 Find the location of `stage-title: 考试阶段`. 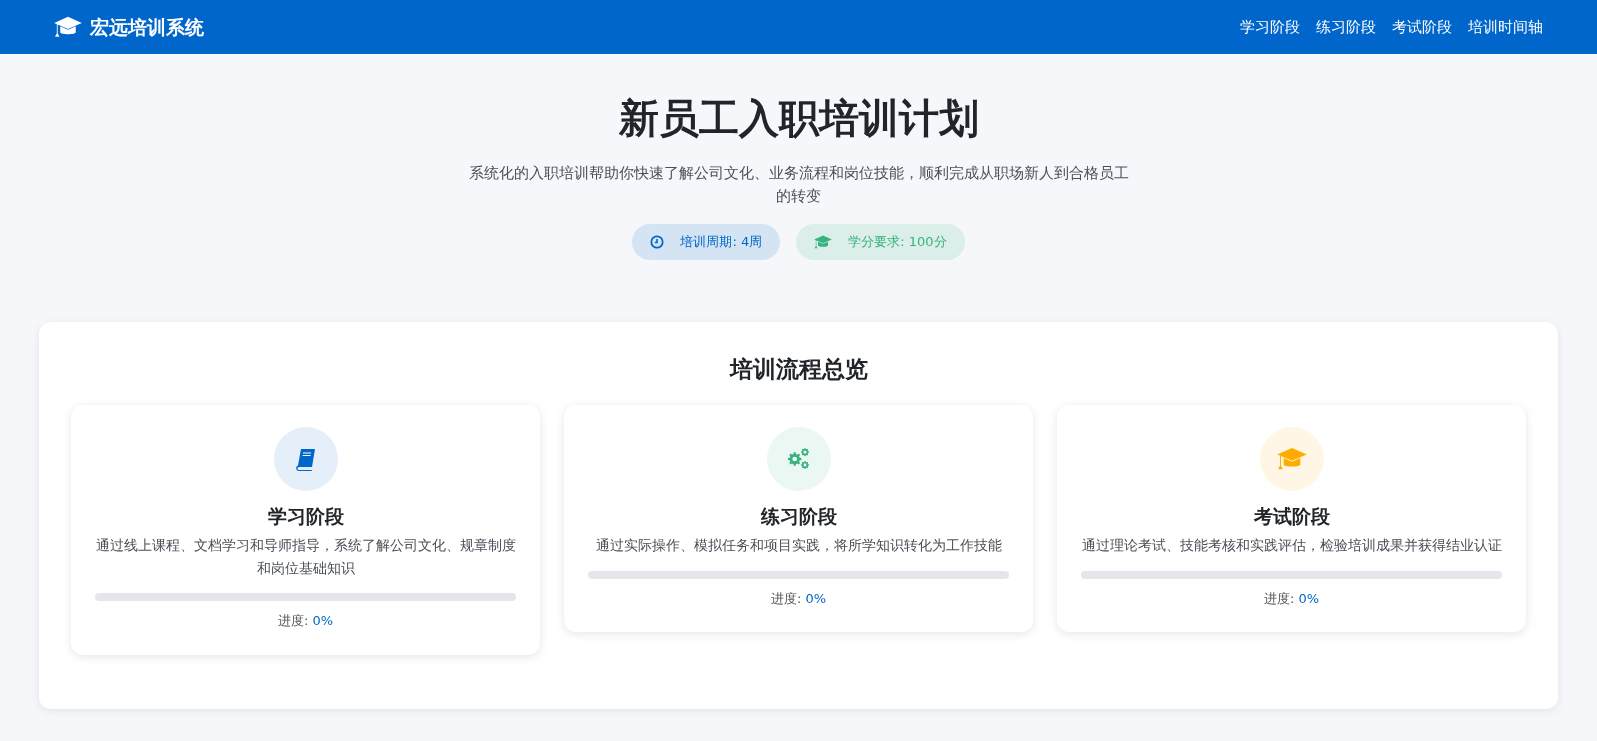

stage-title: 考试阶段 is located at coordinates (1291, 517).